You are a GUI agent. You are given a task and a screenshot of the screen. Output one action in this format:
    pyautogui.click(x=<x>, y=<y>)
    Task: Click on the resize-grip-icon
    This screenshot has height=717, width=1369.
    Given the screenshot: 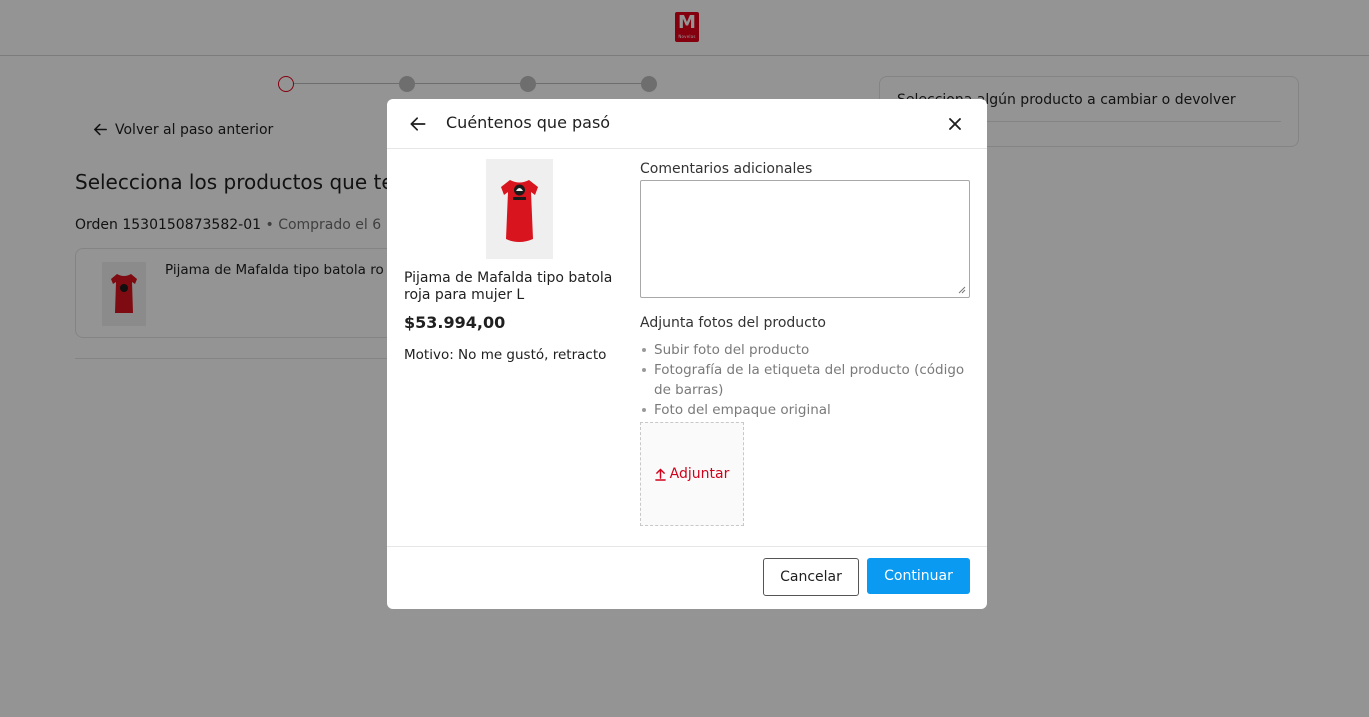 What is the action you would take?
    pyautogui.click(x=961, y=289)
    